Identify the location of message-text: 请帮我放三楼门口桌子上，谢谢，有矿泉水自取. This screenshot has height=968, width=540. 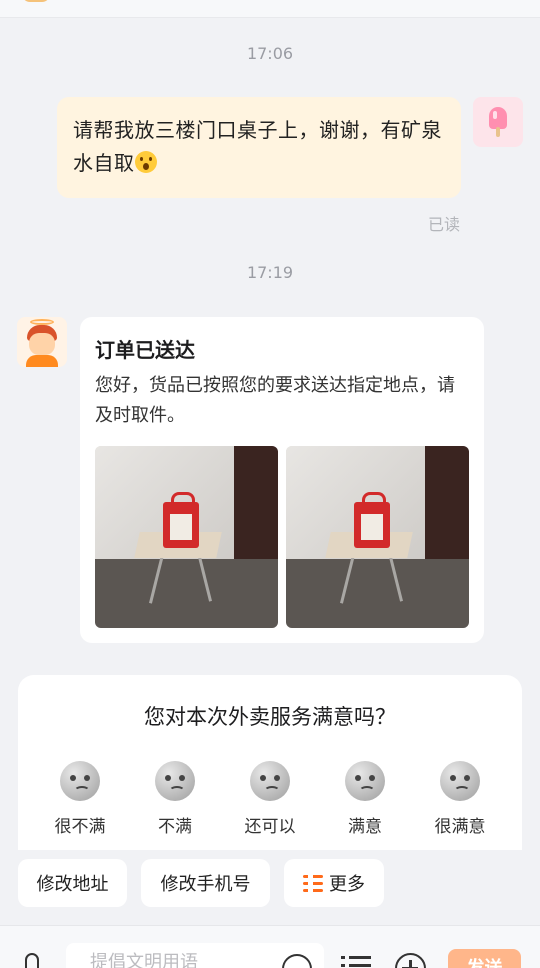
(257, 146).